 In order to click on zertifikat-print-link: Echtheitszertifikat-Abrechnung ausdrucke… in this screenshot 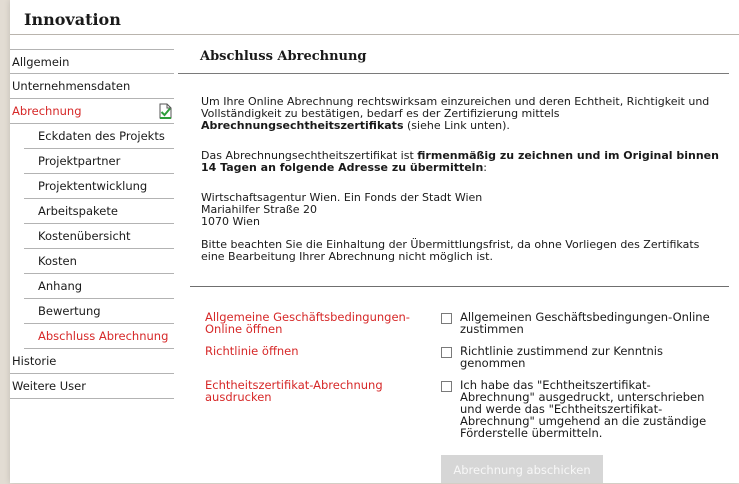, I will do `click(312, 391)`.